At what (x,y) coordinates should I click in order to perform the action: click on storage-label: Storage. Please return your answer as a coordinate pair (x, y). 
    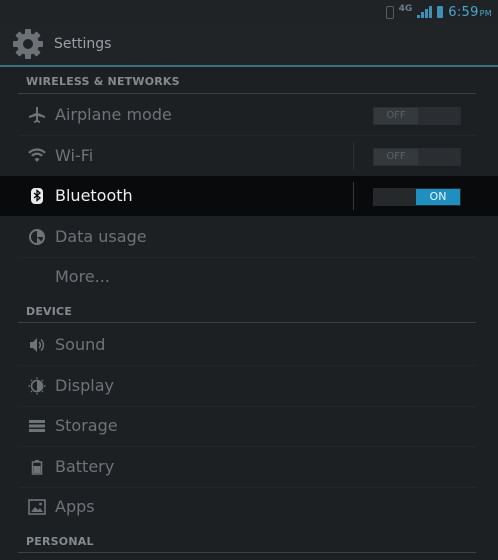
    Looking at the image, I should click on (86, 425).